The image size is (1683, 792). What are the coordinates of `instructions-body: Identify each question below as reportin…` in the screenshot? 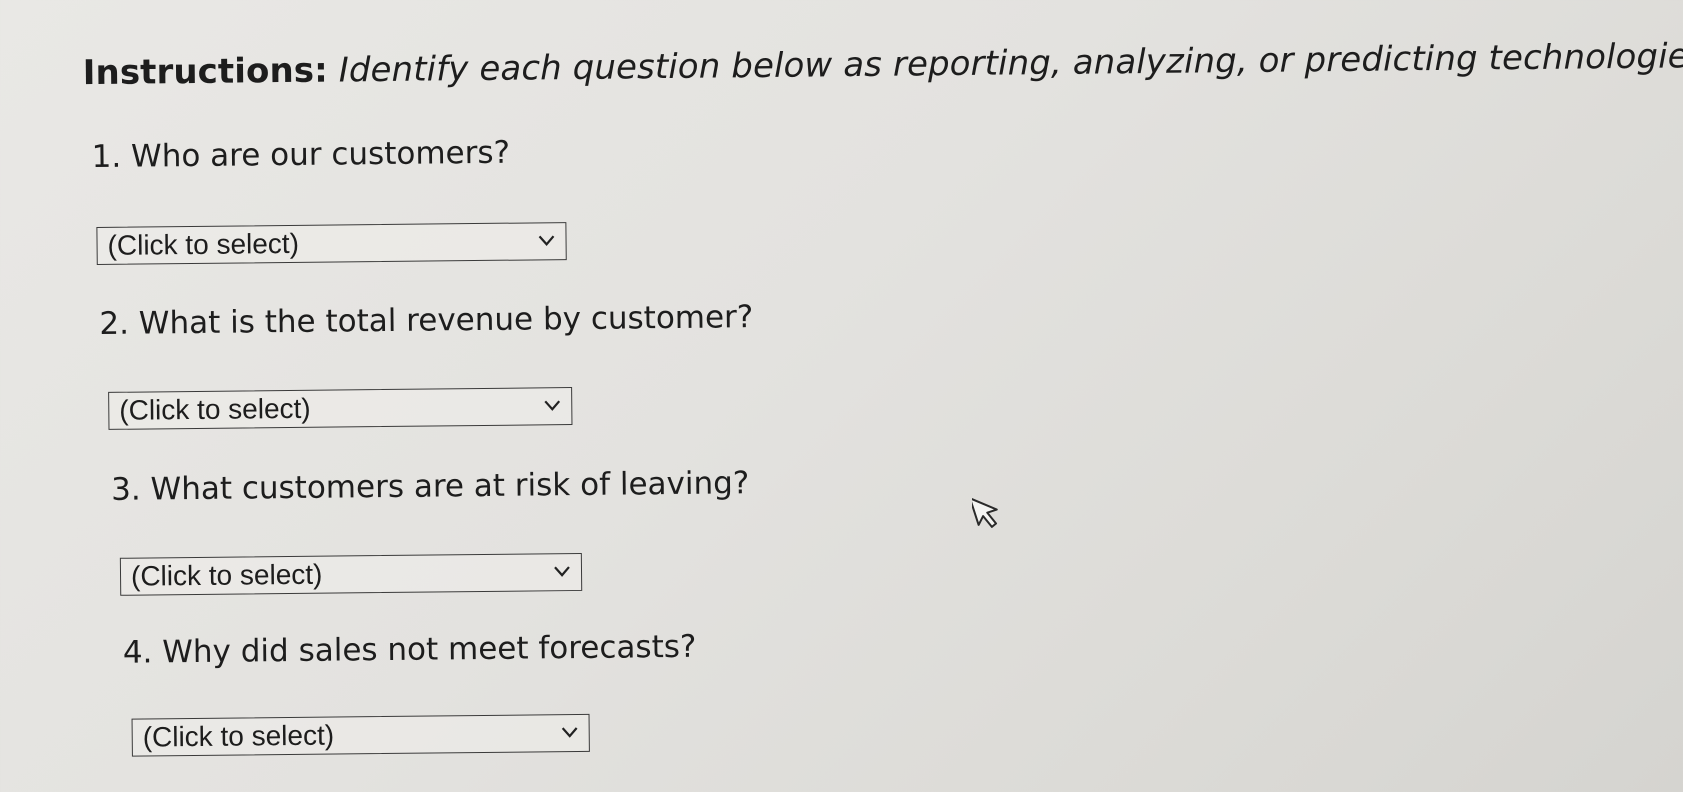 It's located at (1005, 63).